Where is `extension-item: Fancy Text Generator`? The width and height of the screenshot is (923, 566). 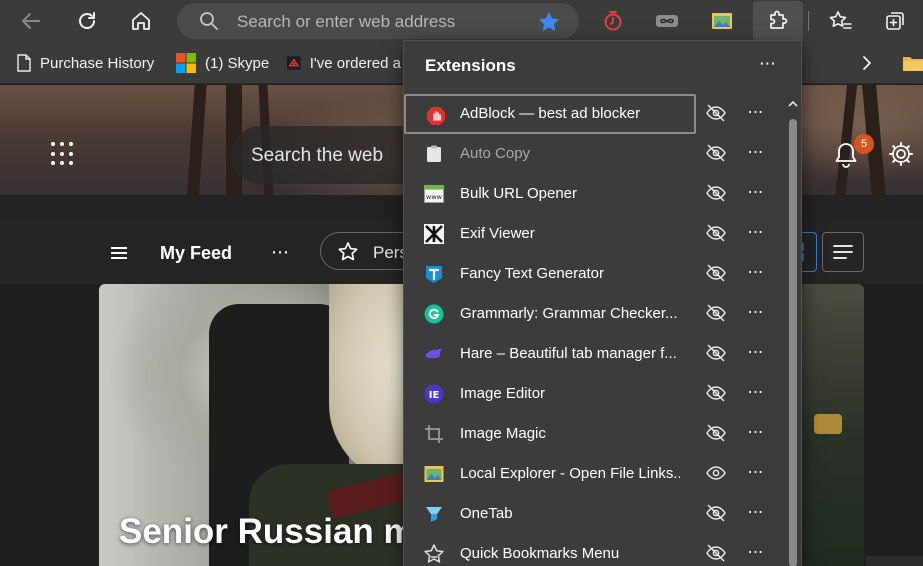 extension-item: Fancy Text Generator is located at coordinates (550, 274).